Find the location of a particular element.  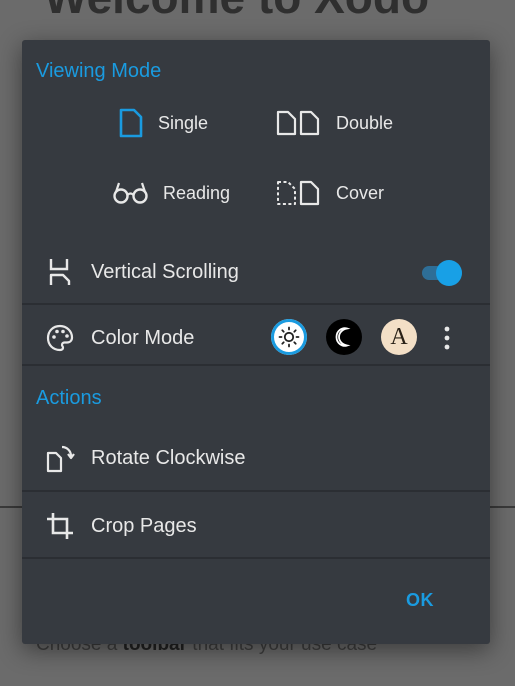

rotate-clockwise-icon is located at coordinates (60, 458).